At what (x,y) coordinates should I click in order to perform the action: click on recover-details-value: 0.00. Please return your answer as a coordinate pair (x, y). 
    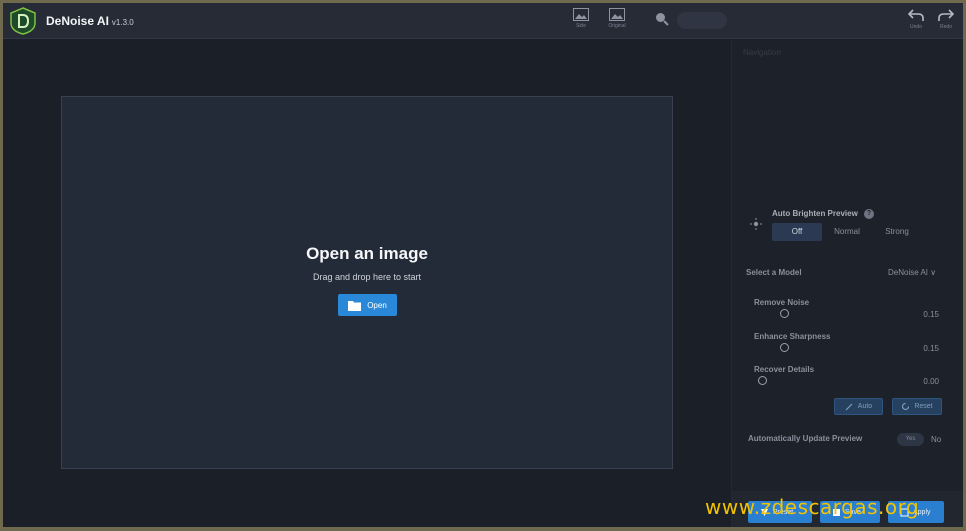
    Looking at the image, I should click on (931, 381).